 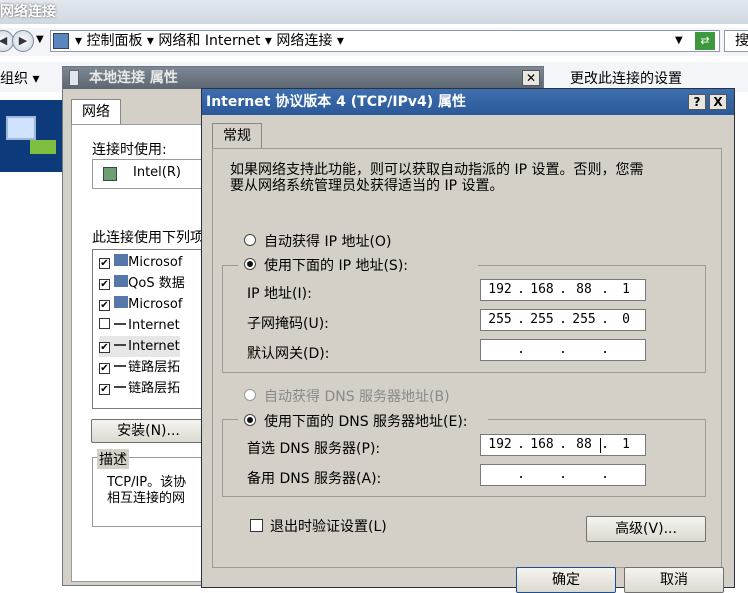 What do you see at coordinates (61, 41) in the screenshot?
I see `control-panel-icon` at bounding box center [61, 41].